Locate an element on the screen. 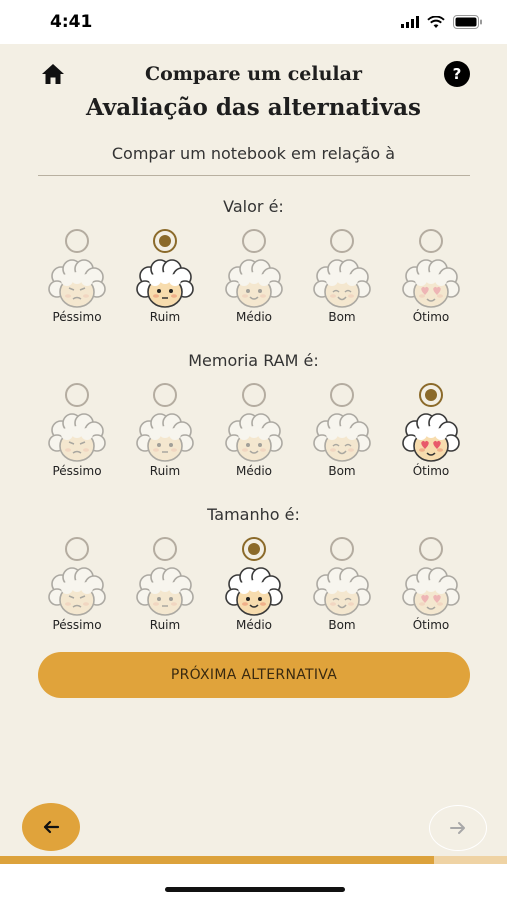 The height and width of the screenshot is (900, 507). forward-button is located at coordinates (458, 828).